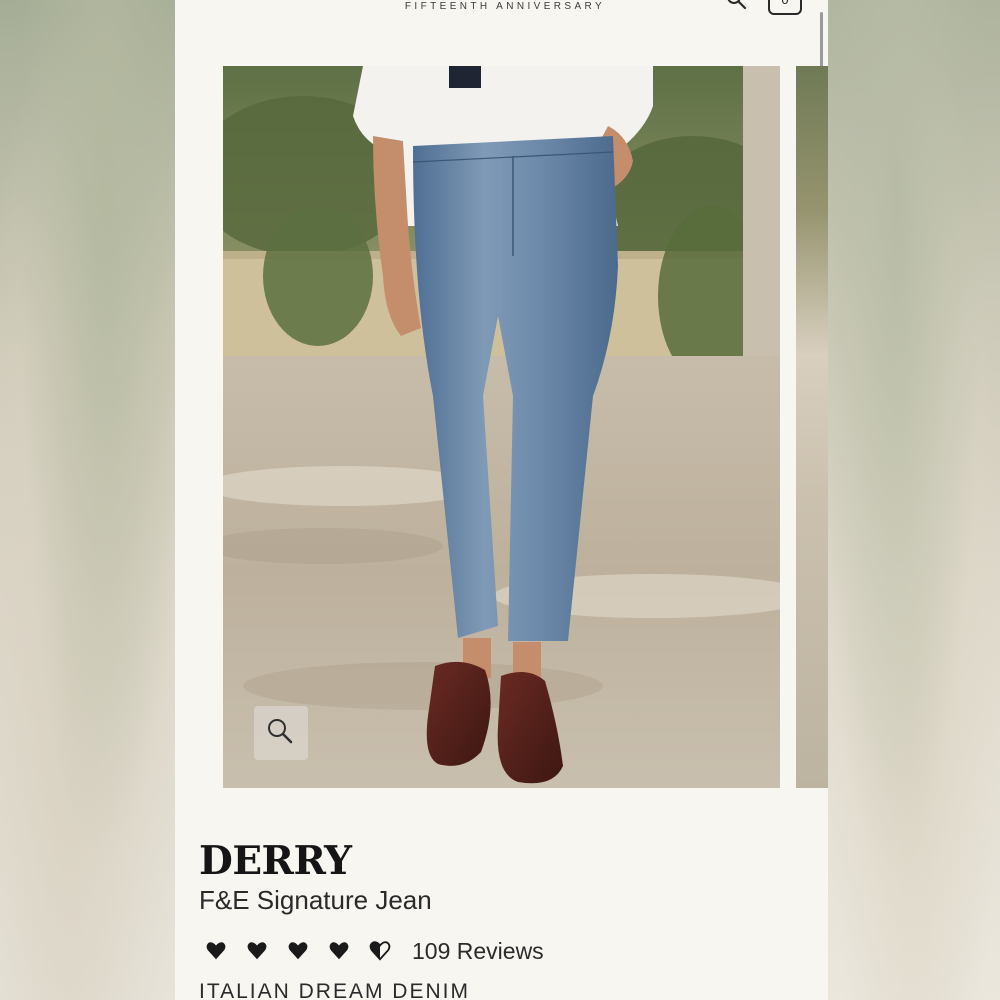 This screenshot has height=1000, width=1000. I want to click on magnifier-icon, so click(280, 731).